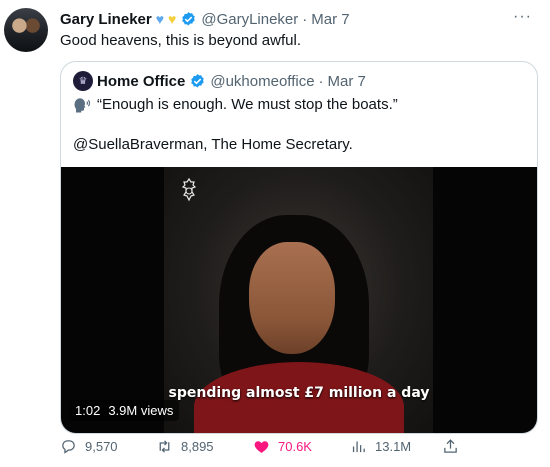 The image size is (550, 467). What do you see at coordinates (358, 446) in the screenshot?
I see `analytics-icon` at bounding box center [358, 446].